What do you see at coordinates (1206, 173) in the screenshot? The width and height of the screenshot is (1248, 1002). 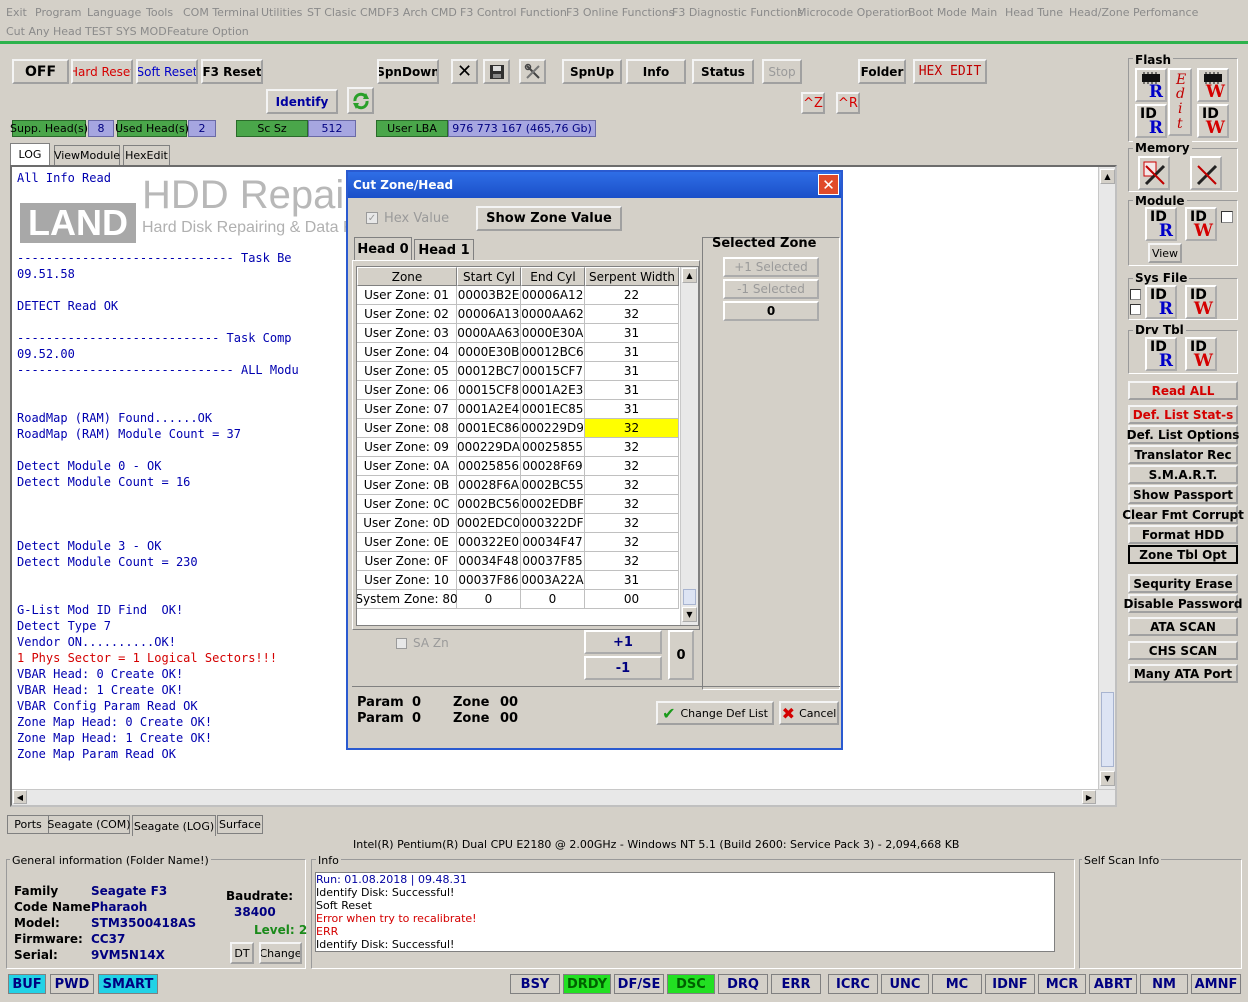 I see `memory-write-icon` at bounding box center [1206, 173].